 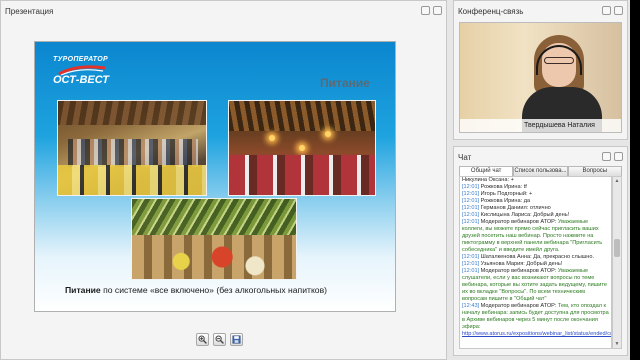 What do you see at coordinates (617, 262) in the screenshot?
I see `chat-scrollbar: ▲ ▼` at bounding box center [617, 262].